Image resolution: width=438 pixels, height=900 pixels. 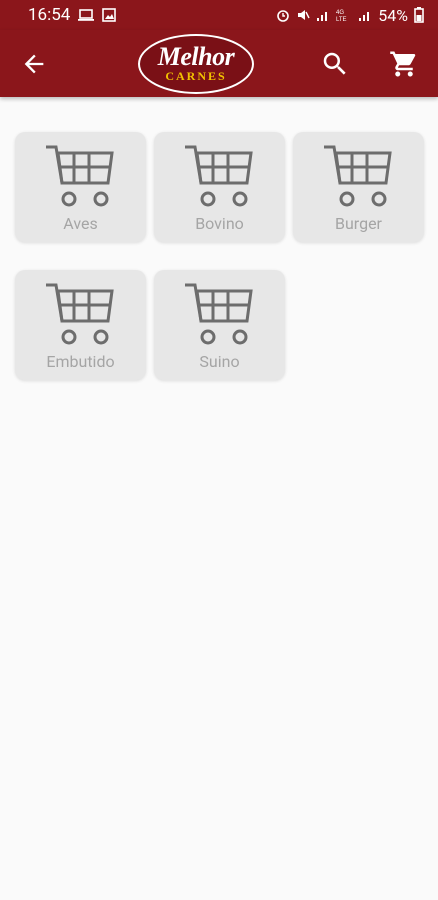 I want to click on category-label: Embutido, so click(x=80, y=361).